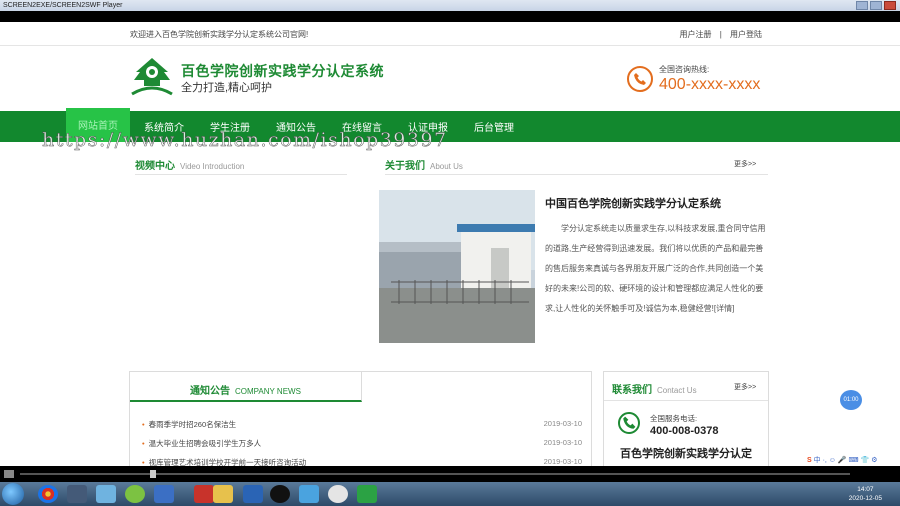 Image resolution: width=900 pixels, height=506 pixels. Describe the element at coordinates (153, 474) in the screenshot. I see `seek-handle` at that location.